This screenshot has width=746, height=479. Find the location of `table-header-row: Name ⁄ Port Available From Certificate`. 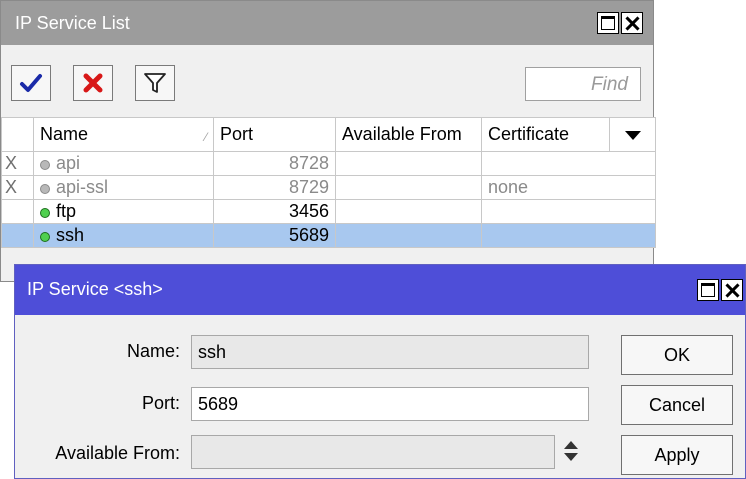

table-header-row: Name ⁄ Port Available From Certificate is located at coordinates (328, 134).